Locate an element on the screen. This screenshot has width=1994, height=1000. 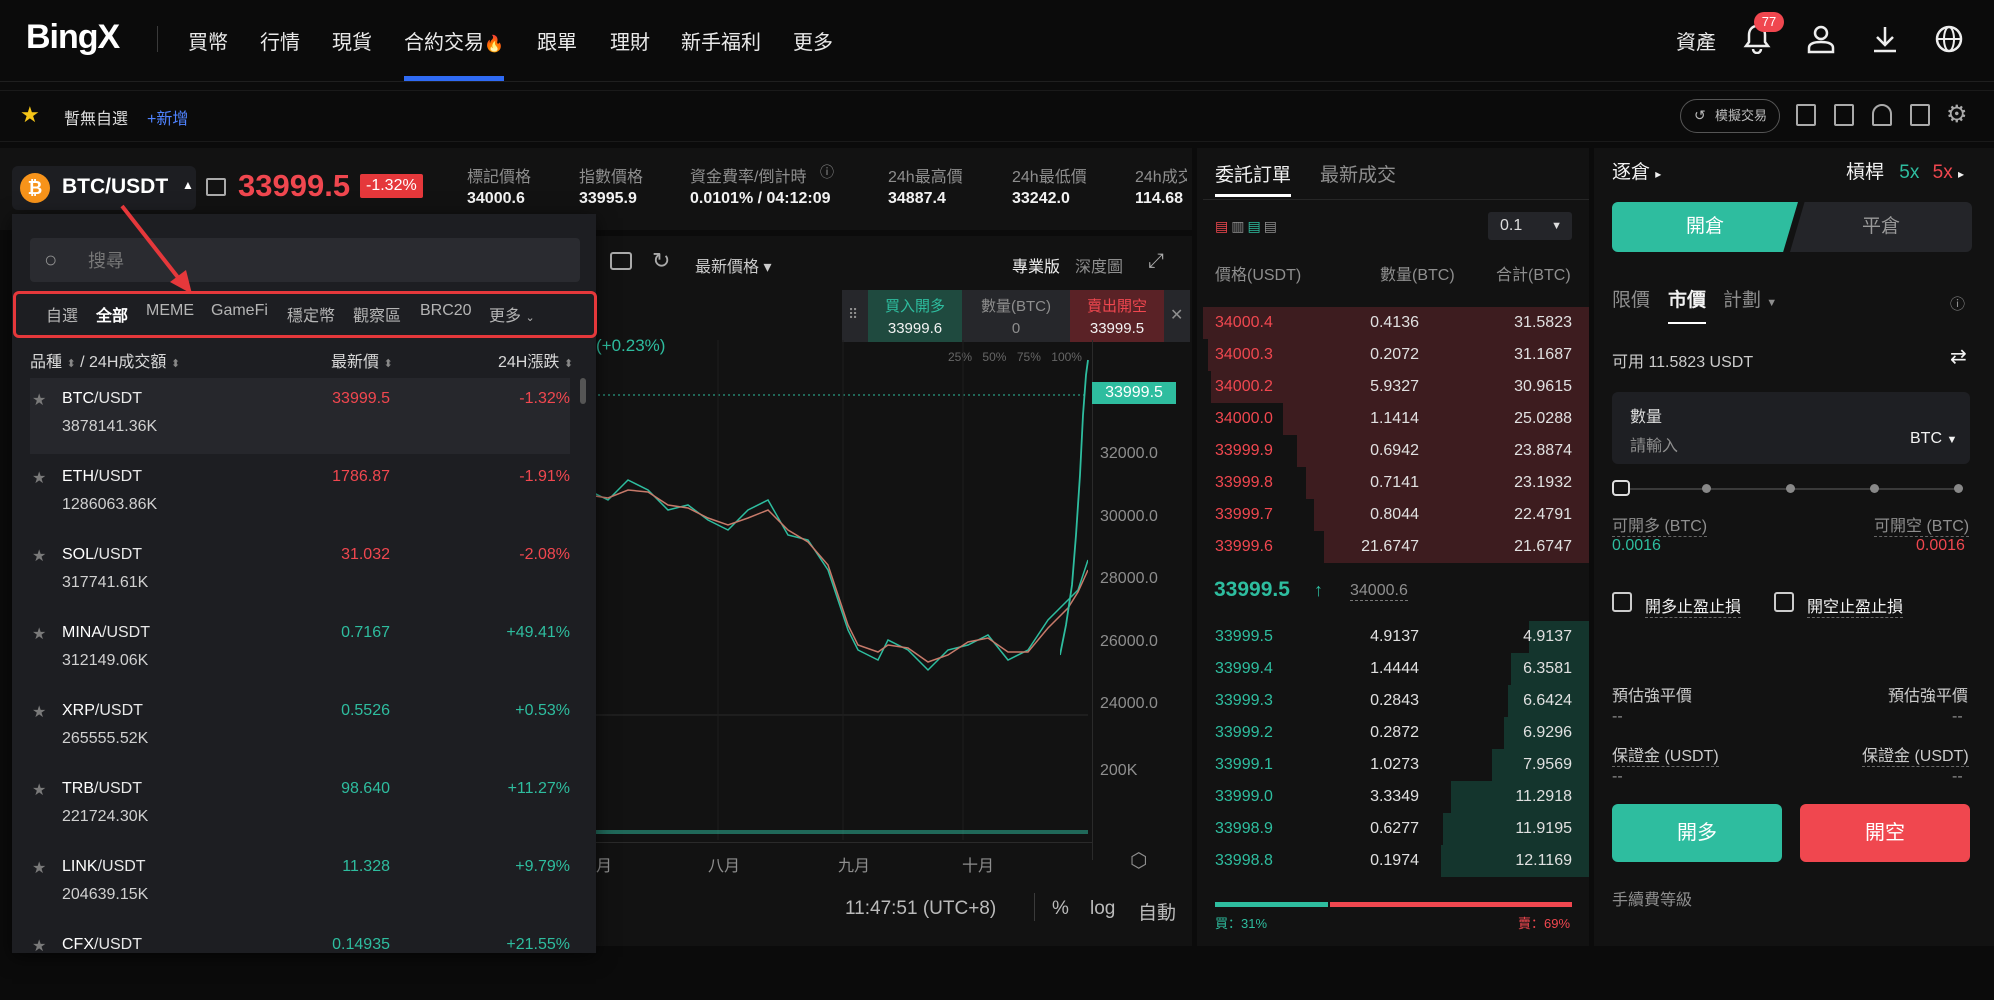
refresh-icon: ↻ is located at coordinates (661, 261).